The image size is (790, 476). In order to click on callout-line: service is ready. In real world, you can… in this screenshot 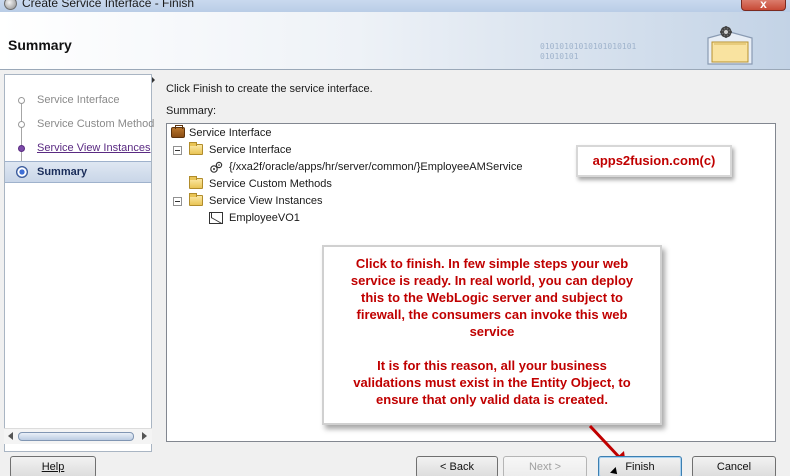, I will do `click(492, 280)`.